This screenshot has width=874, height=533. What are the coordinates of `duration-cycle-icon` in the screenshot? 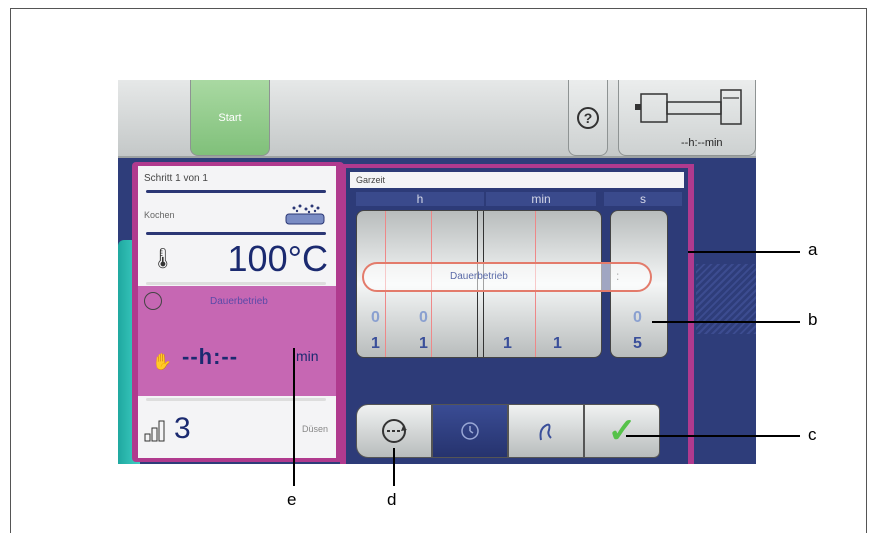 It's located at (394, 431).